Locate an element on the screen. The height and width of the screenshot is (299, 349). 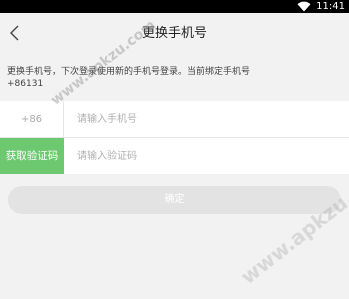
country-code: +86 is located at coordinates (32, 119).